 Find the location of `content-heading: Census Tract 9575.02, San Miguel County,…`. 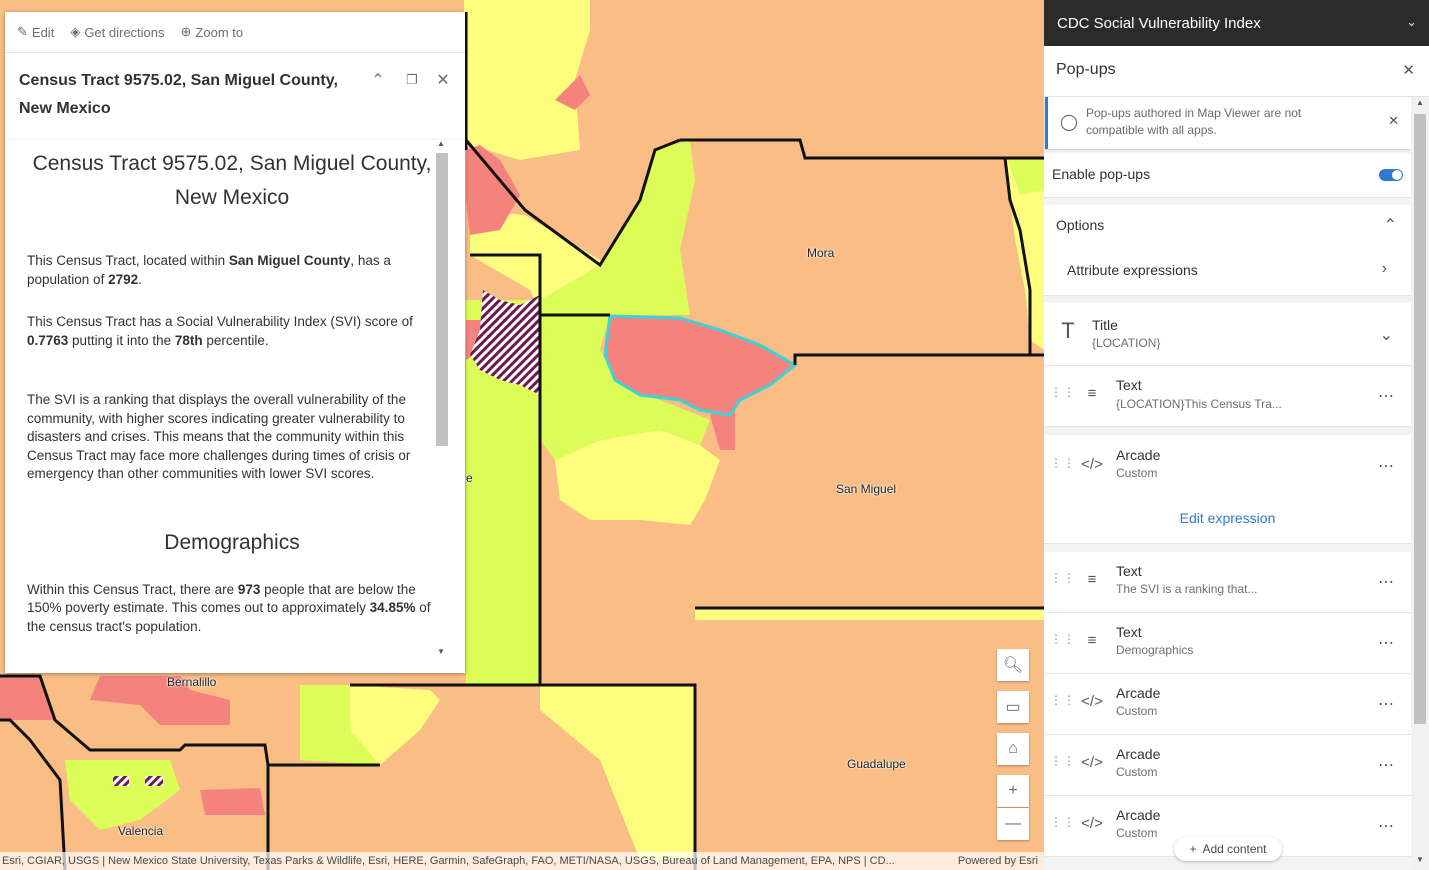

content-heading: Census Tract 9575.02, San Miguel County,… is located at coordinates (232, 180).